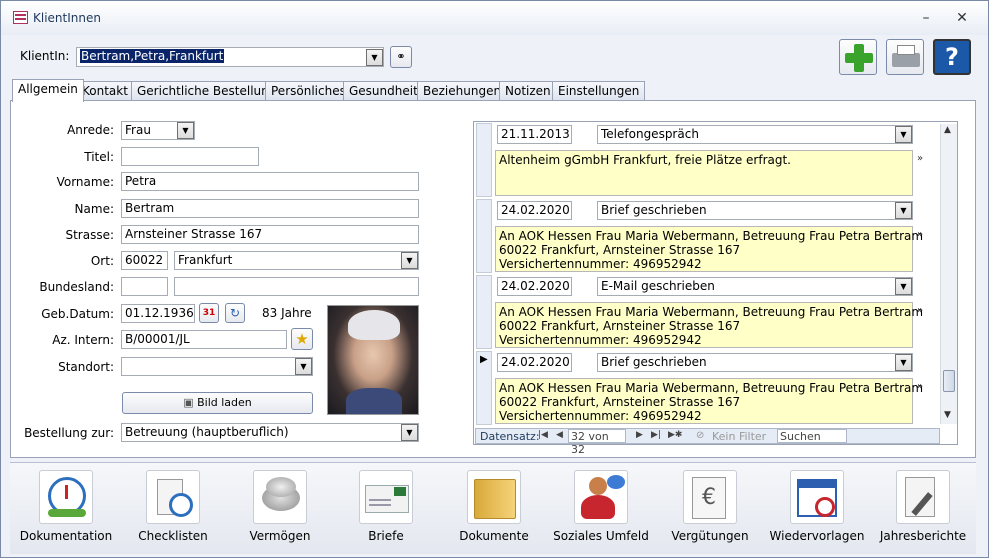  I want to click on form-icon, so click(20, 17).